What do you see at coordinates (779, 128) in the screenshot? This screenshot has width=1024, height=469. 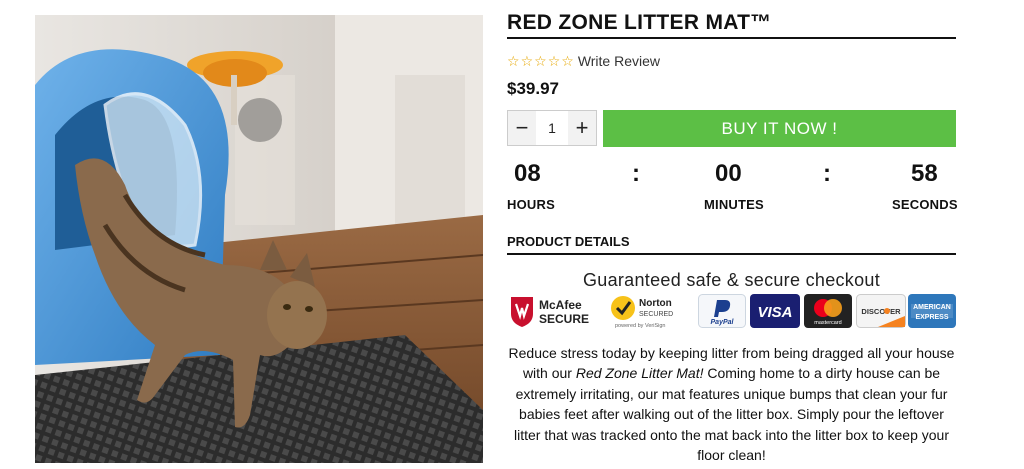 I see `buy-now-button: BUY IT NOW !` at bounding box center [779, 128].